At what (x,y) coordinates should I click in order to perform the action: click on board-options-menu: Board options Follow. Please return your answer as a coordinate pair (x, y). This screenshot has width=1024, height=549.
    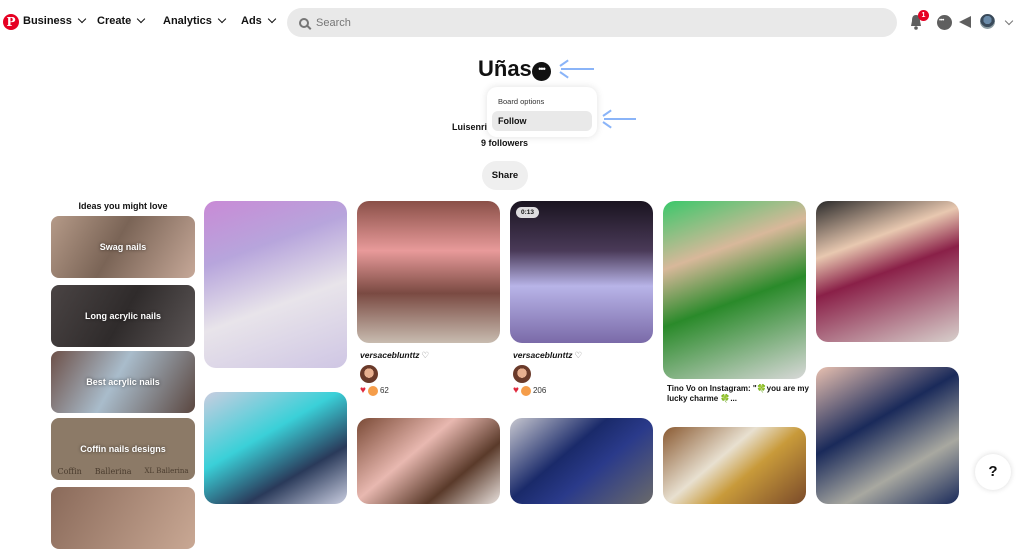
    Looking at the image, I should click on (542, 112).